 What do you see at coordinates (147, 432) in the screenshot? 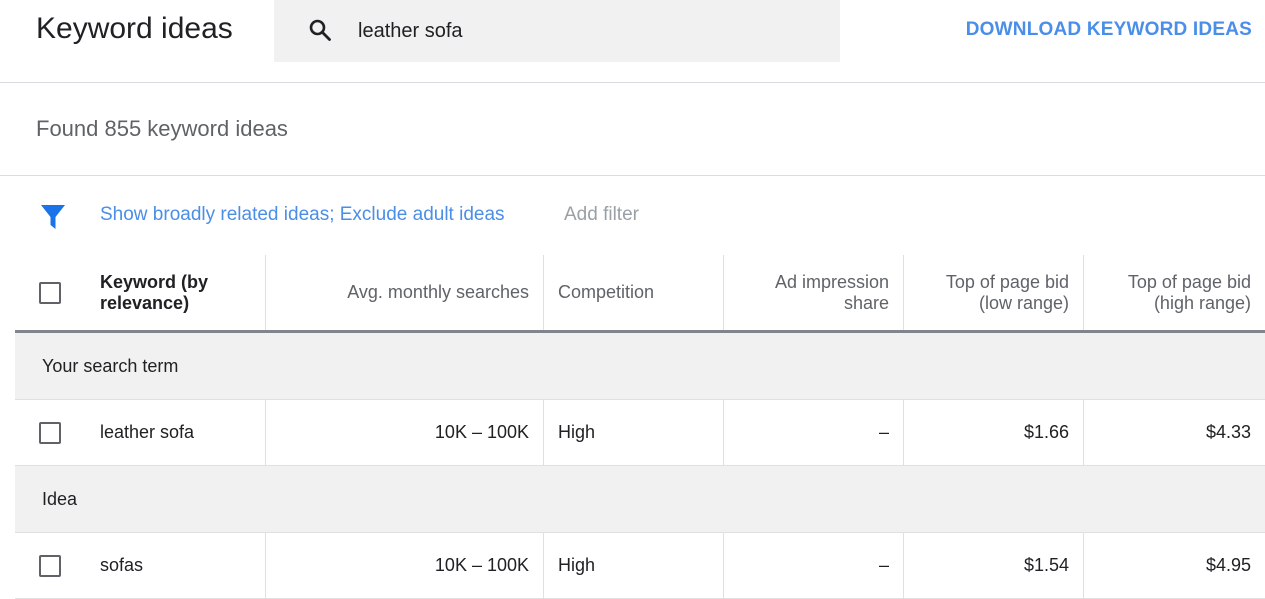
I see `keyword-cell: leather sofa` at bounding box center [147, 432].